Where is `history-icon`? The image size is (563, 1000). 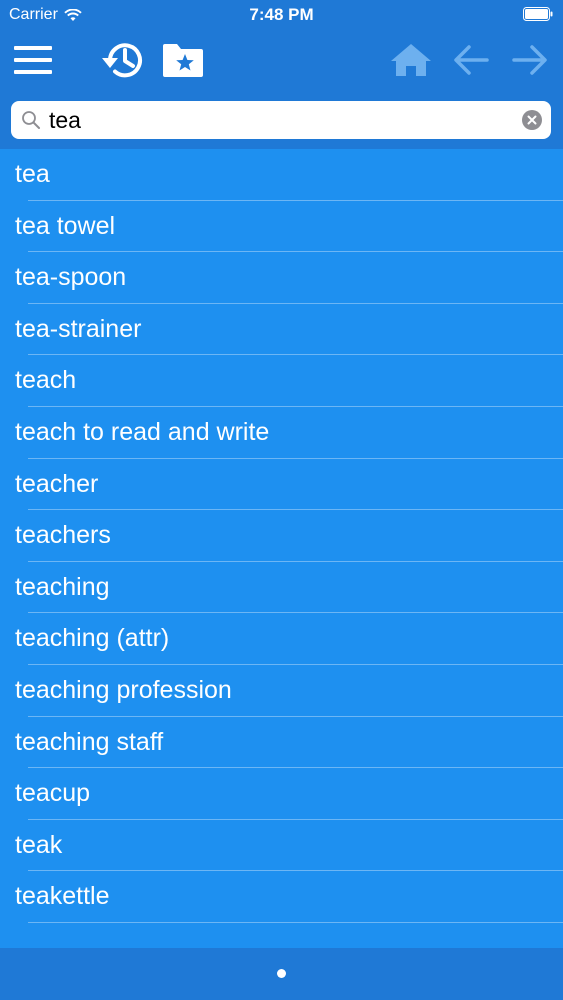 history-icon is located at coordinates (122, 60).